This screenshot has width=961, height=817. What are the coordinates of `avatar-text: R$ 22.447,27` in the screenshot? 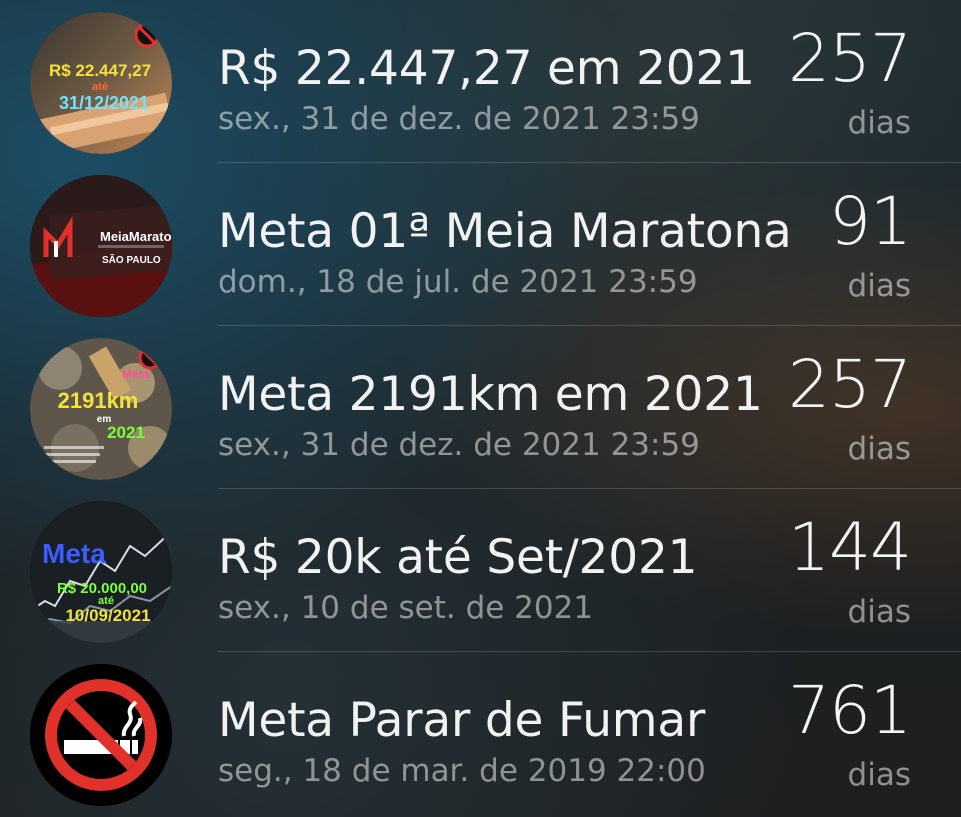 It's located at (100, 70).